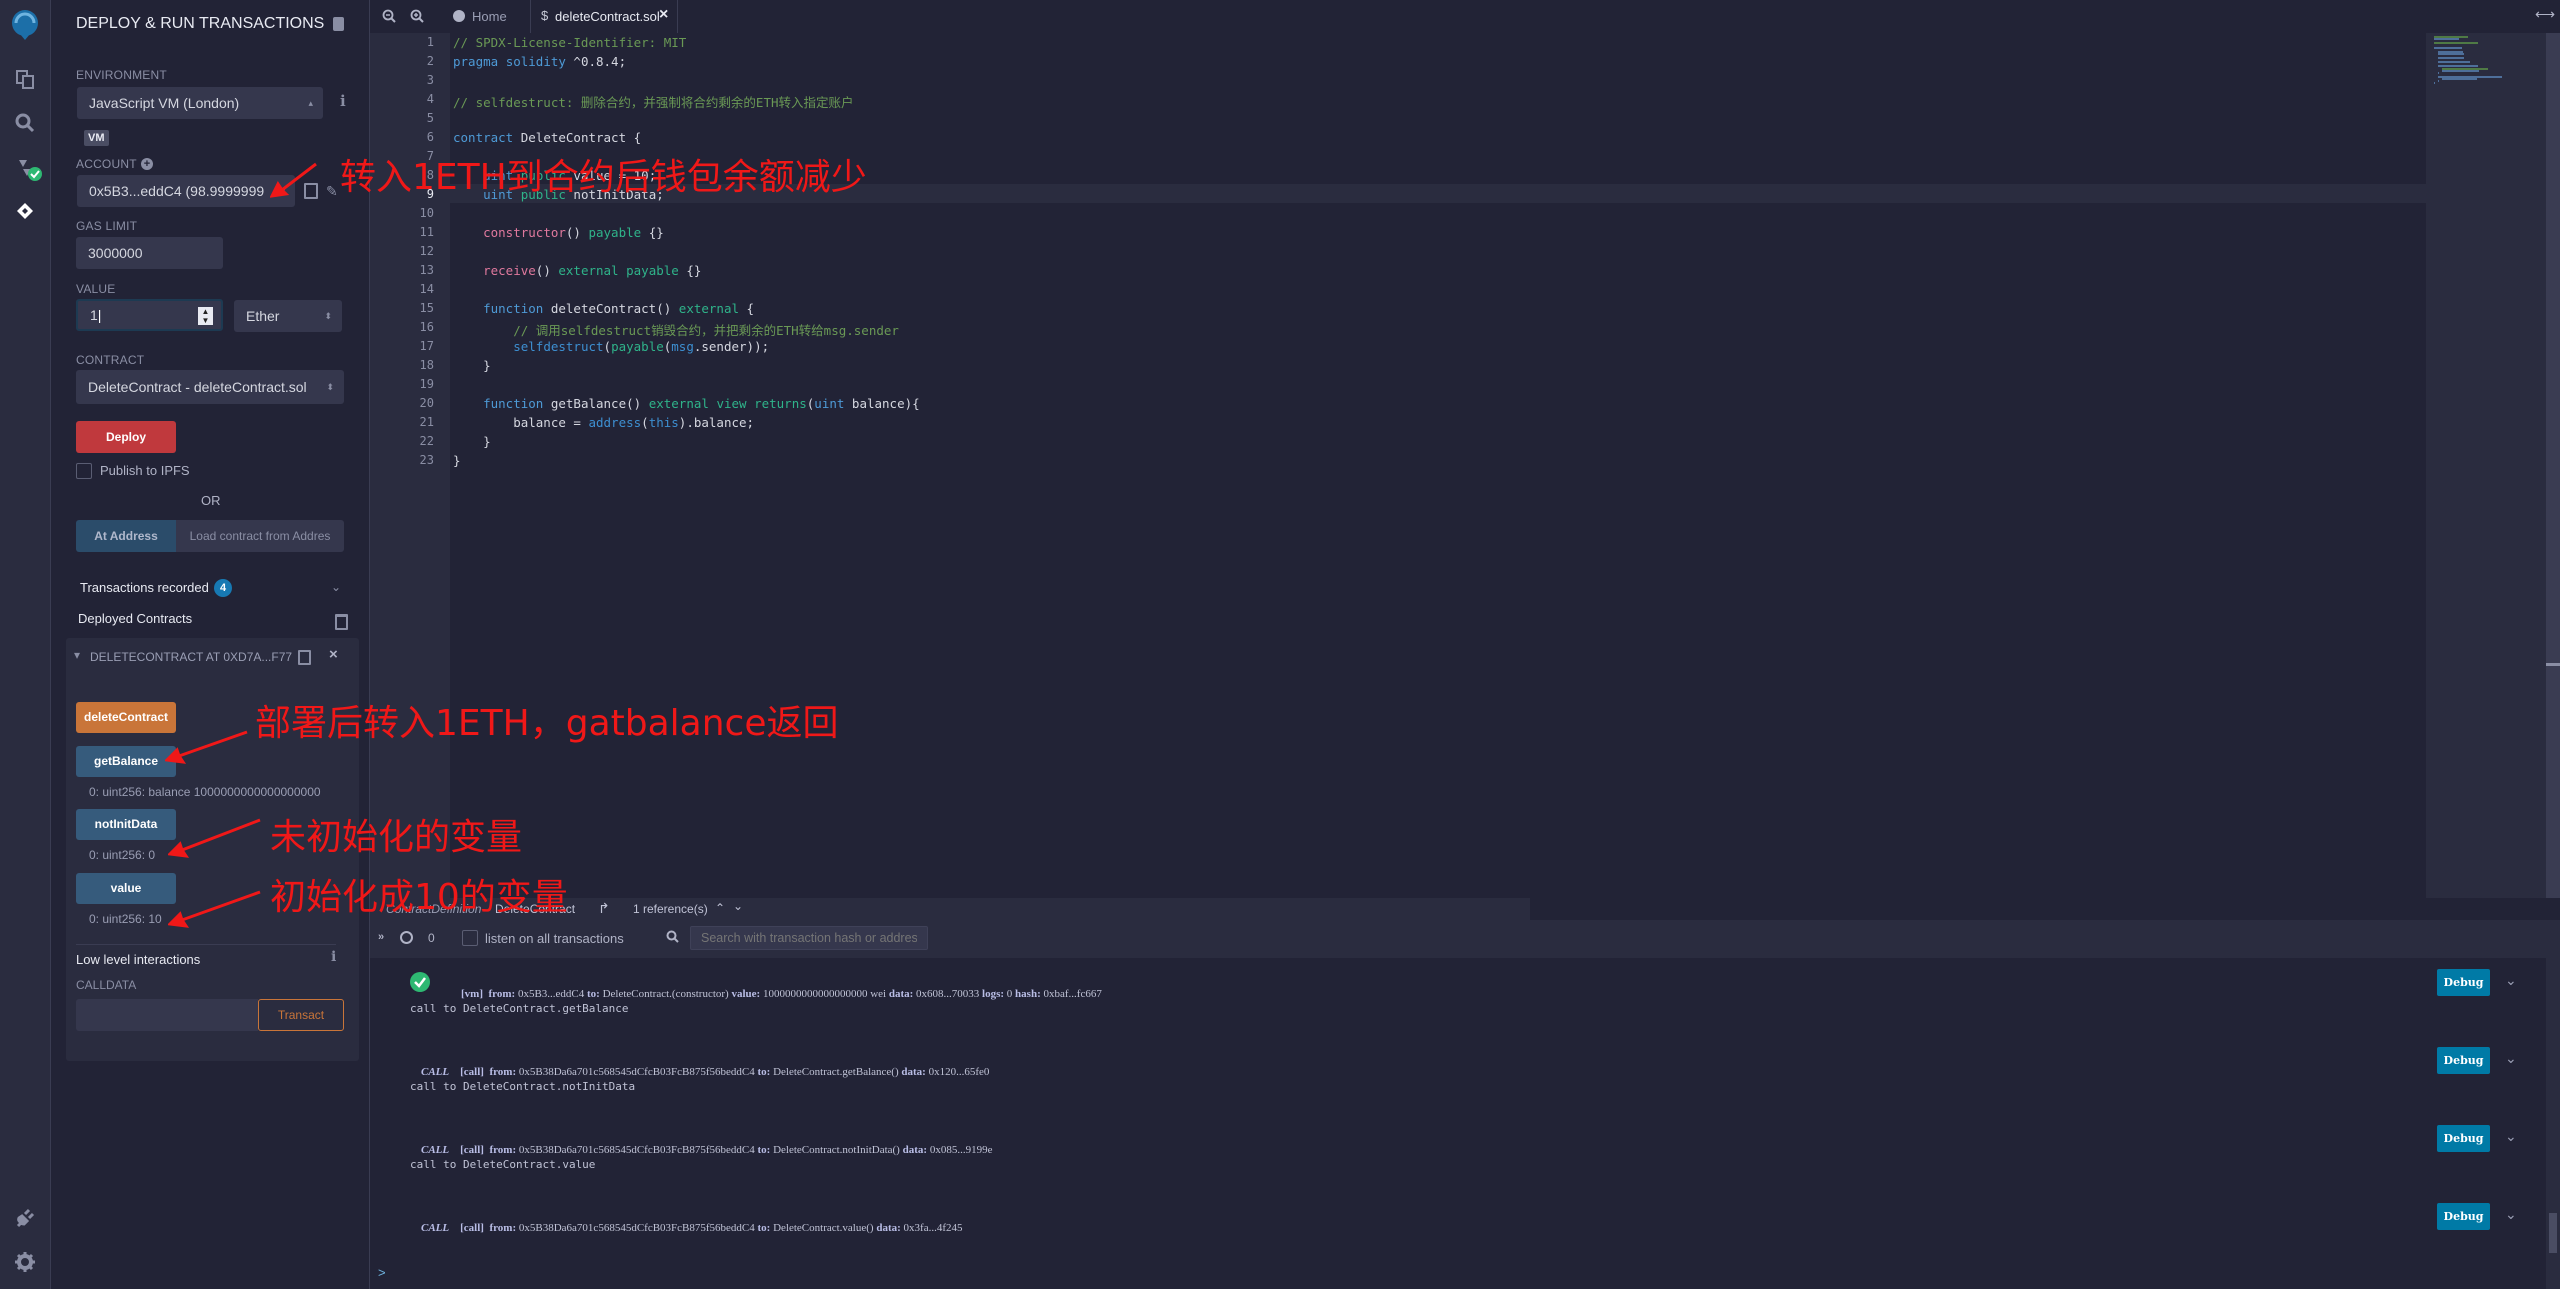 The image size is (2560, 1289). Describe the element at coordinates (381, 937) in the screenshot. I see `collapse-terminal-icon: »` at that location.